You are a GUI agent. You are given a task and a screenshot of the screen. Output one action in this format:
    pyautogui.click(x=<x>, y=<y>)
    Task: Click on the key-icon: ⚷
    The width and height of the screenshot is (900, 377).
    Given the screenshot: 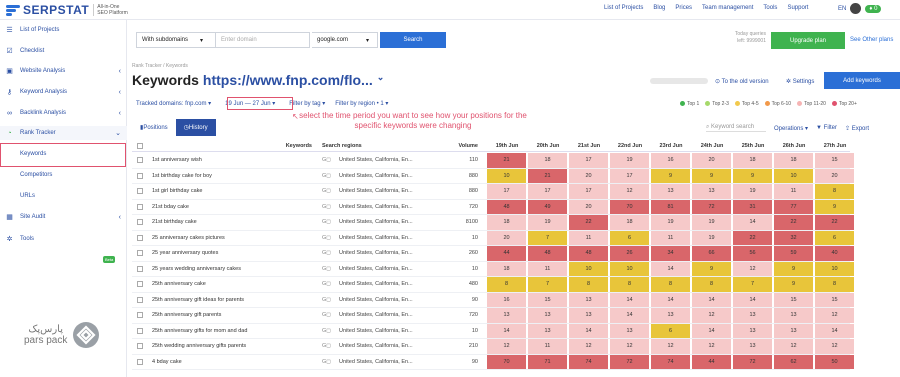 What is the action you would take?
    pyautogui.click(x=9, y=92)
    